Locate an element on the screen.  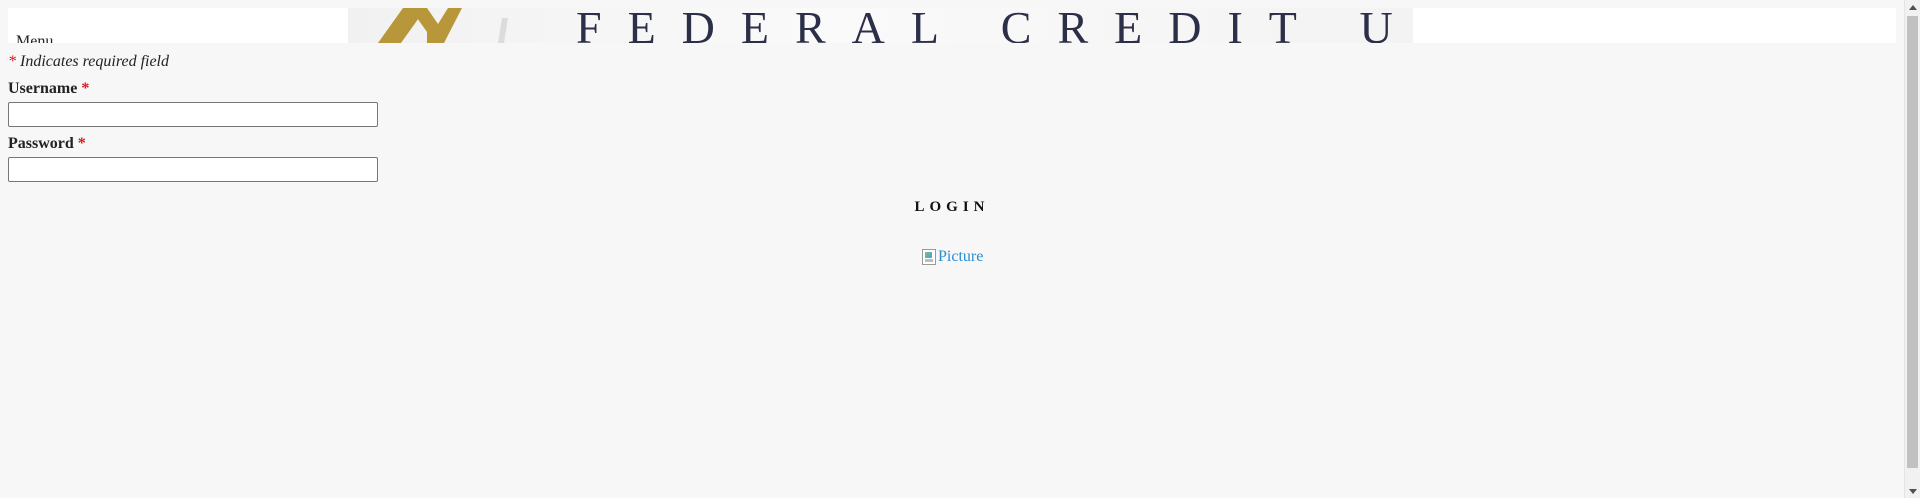
required-field-note: * Indicates required field is located at coordinates (88, 62).